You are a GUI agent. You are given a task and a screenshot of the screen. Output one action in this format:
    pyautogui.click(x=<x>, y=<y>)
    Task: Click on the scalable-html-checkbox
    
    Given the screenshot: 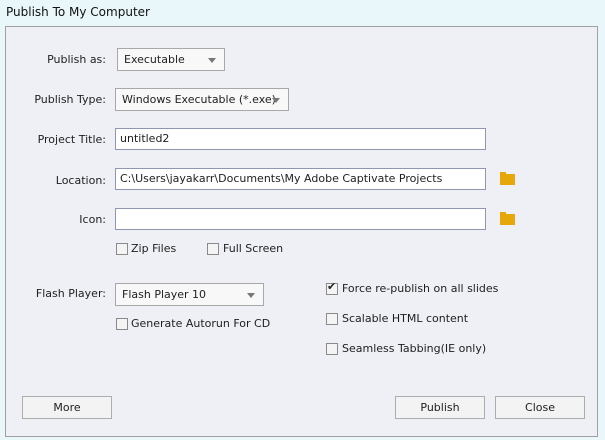 What is the action you would take?
    pyautogui.click(x=332, y=319)
    